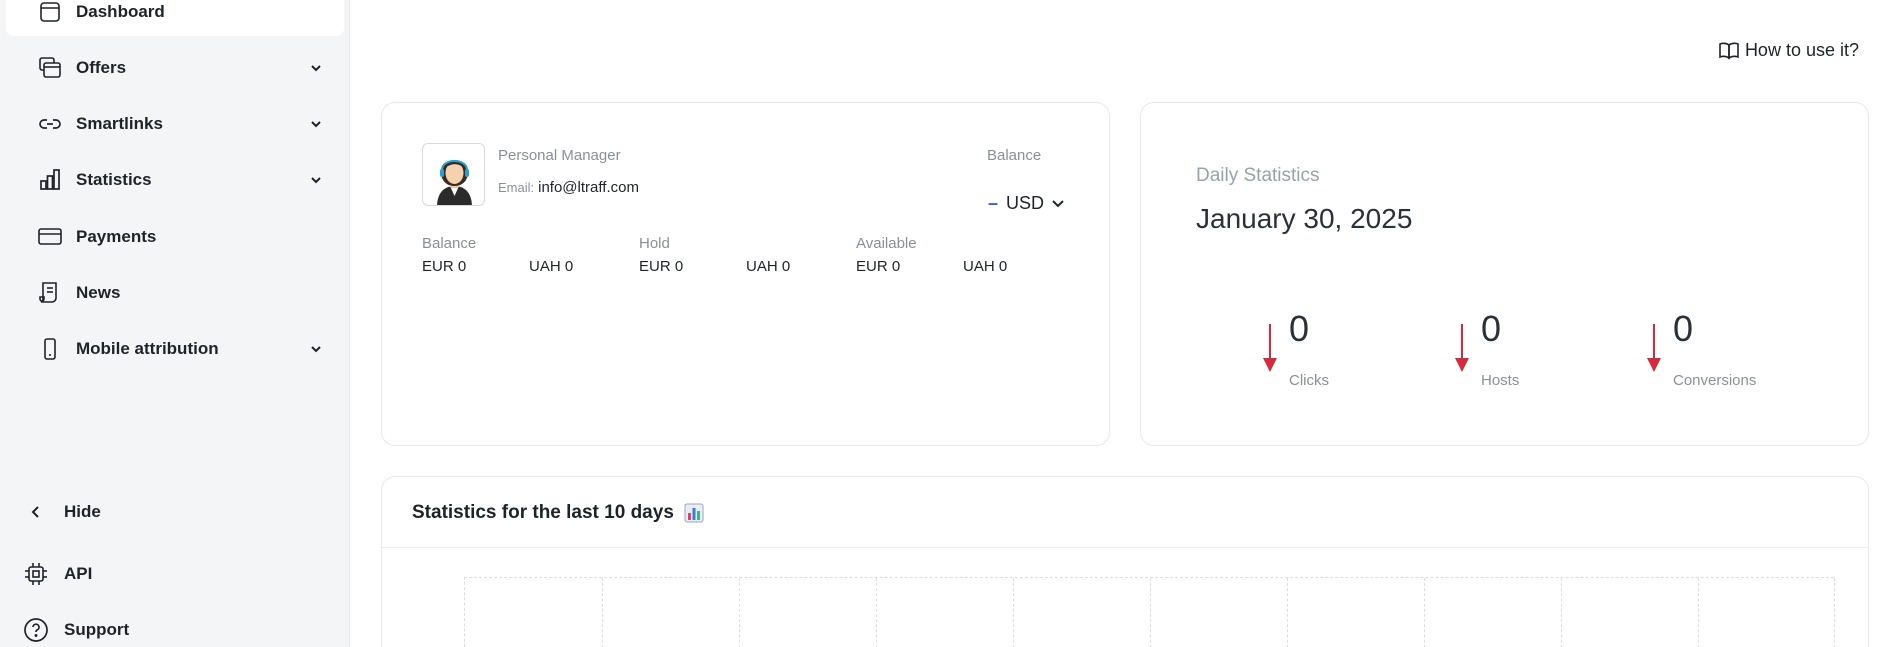  I want to click on news-icon, so click(50, 293).